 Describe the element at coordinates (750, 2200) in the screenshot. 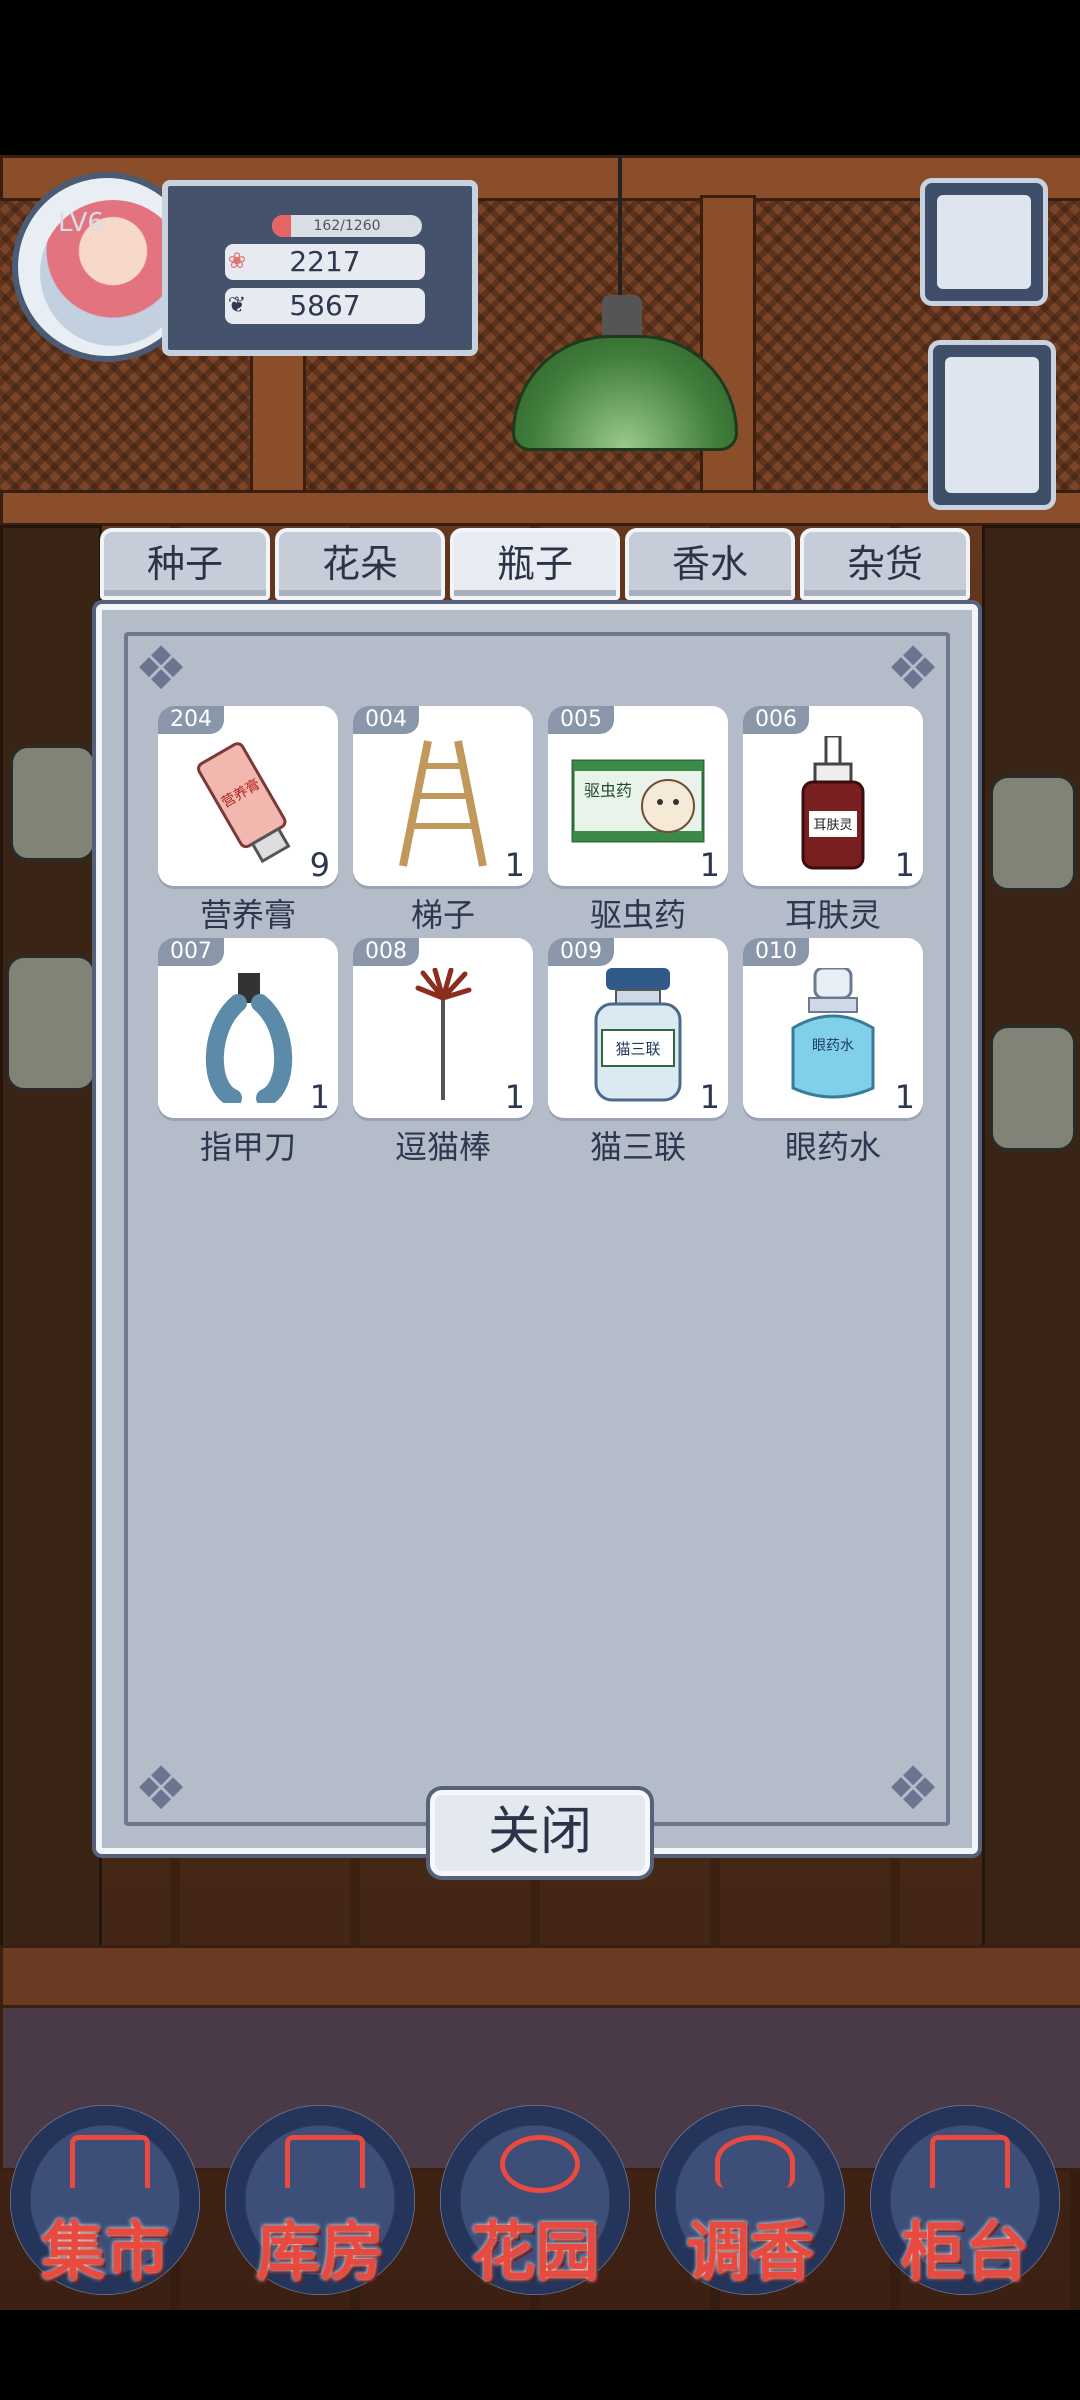

I see `nav-blending: 调香` at that location.